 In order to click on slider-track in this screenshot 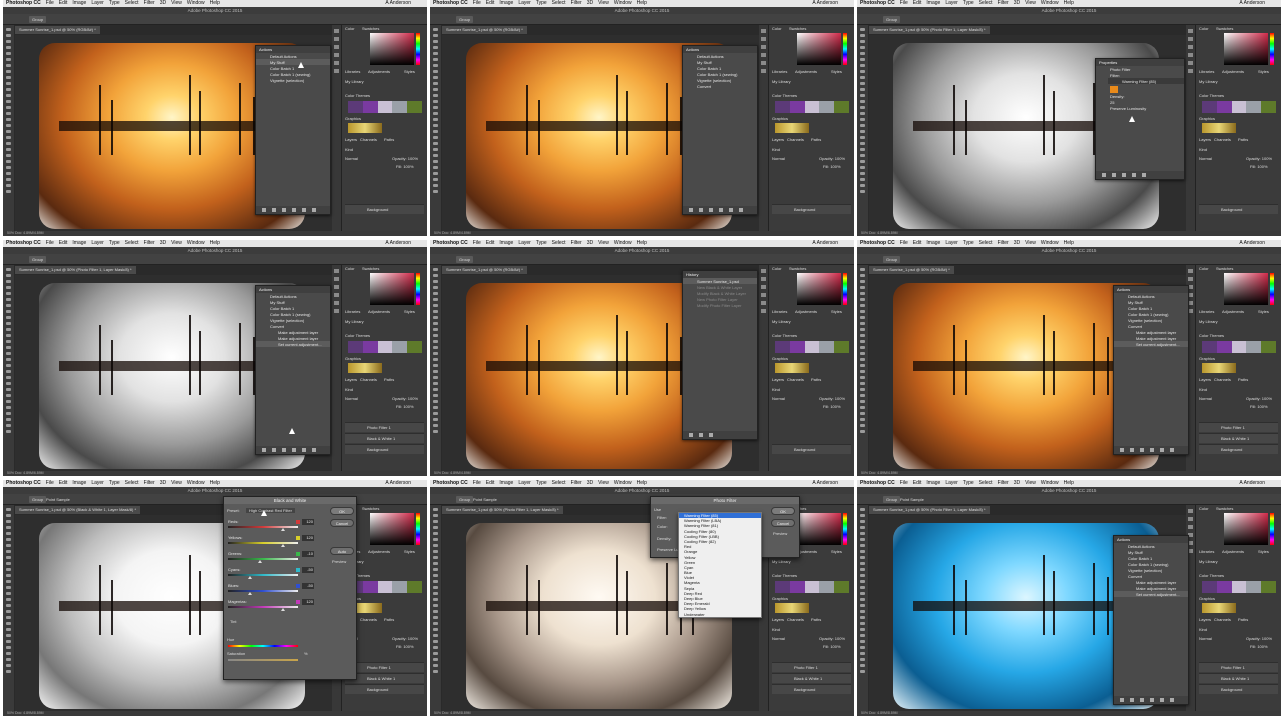, I will do `click(263, 559)`.